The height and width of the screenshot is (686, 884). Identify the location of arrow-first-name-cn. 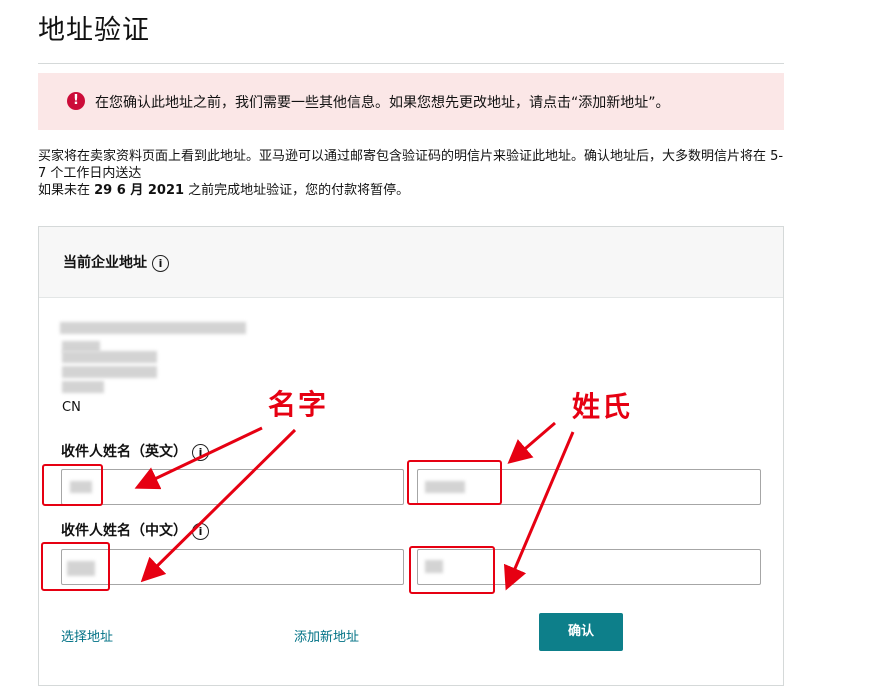
(218, 505).